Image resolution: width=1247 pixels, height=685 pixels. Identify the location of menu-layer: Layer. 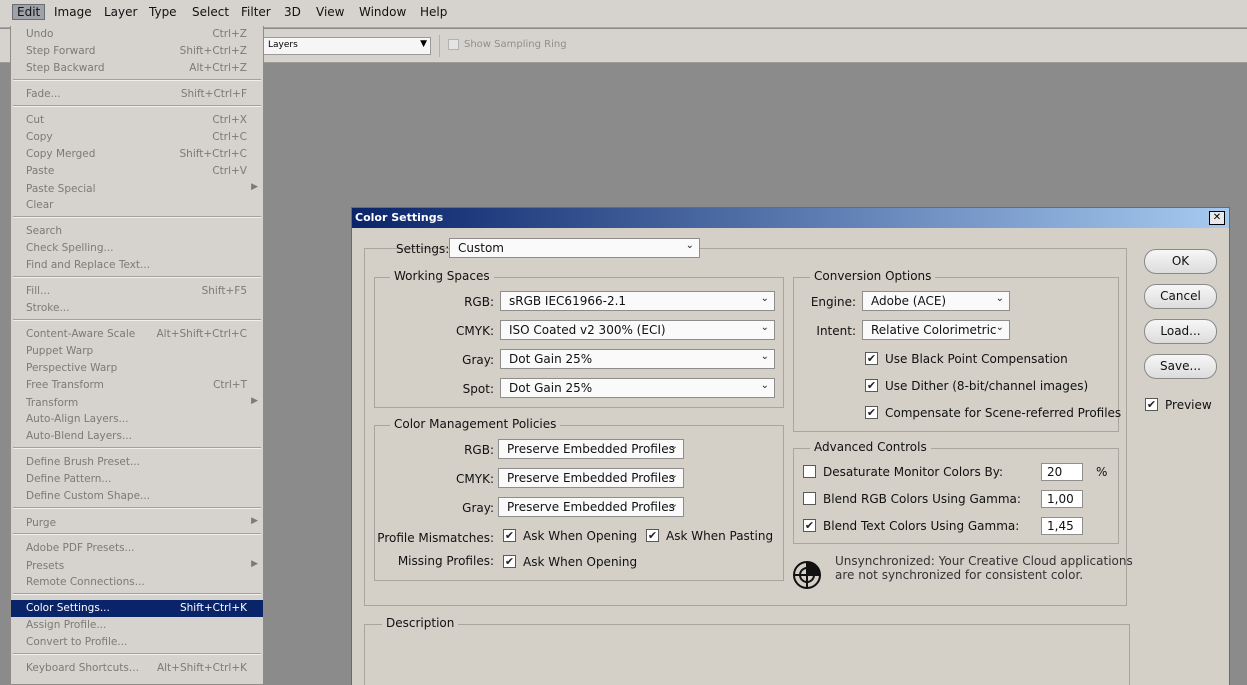
(120, 12).